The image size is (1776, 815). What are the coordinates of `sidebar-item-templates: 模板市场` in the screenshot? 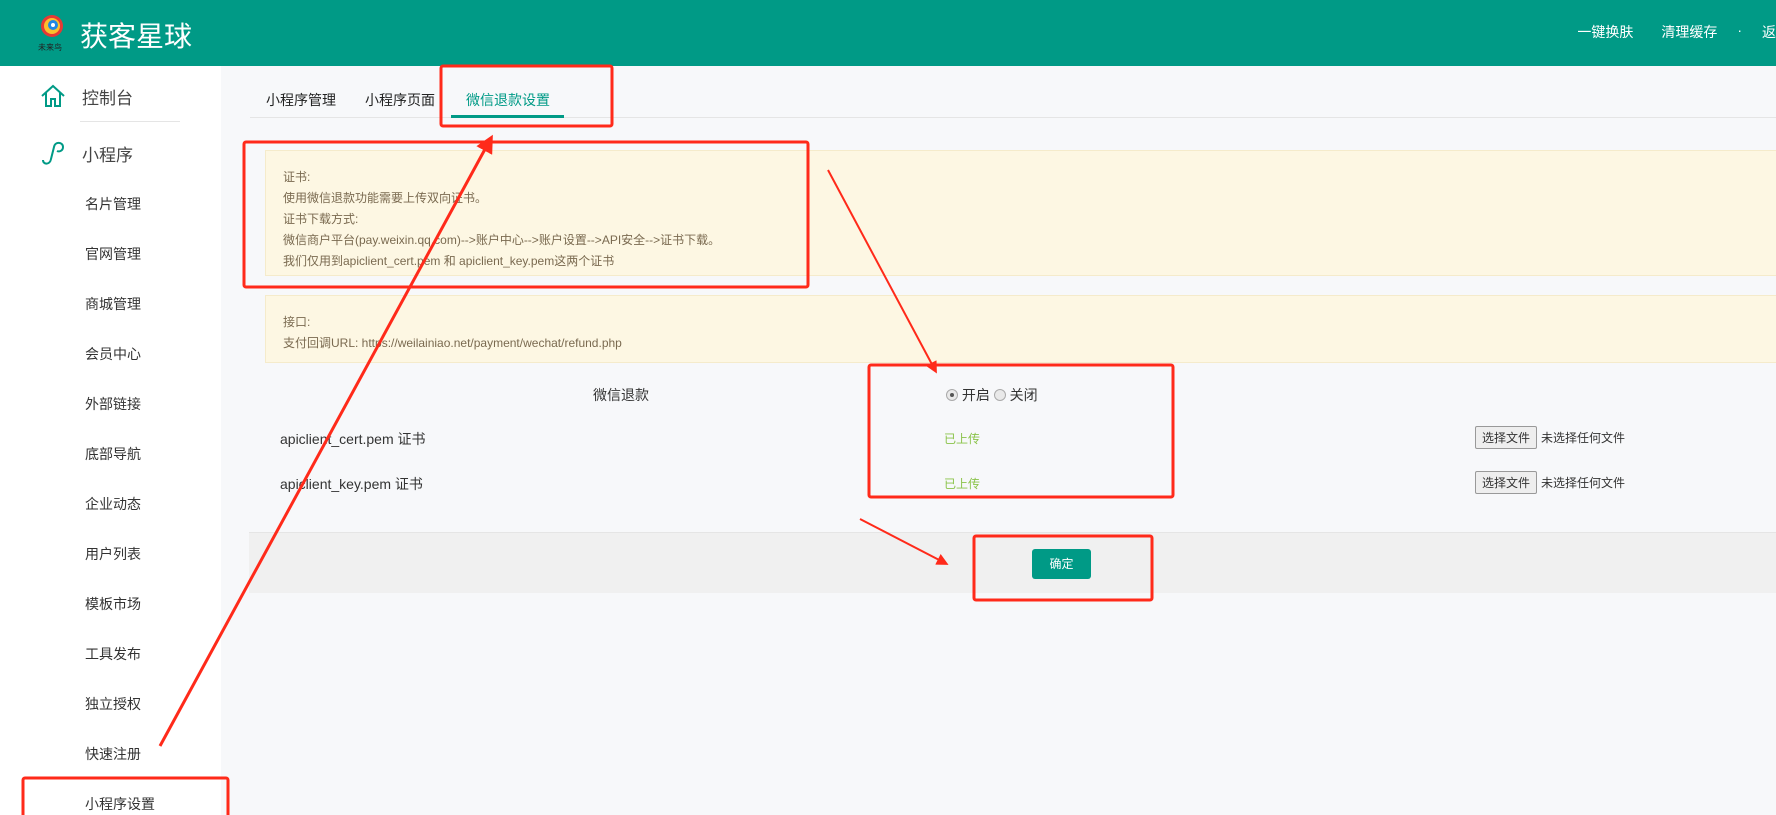 It's located at (113, 604).